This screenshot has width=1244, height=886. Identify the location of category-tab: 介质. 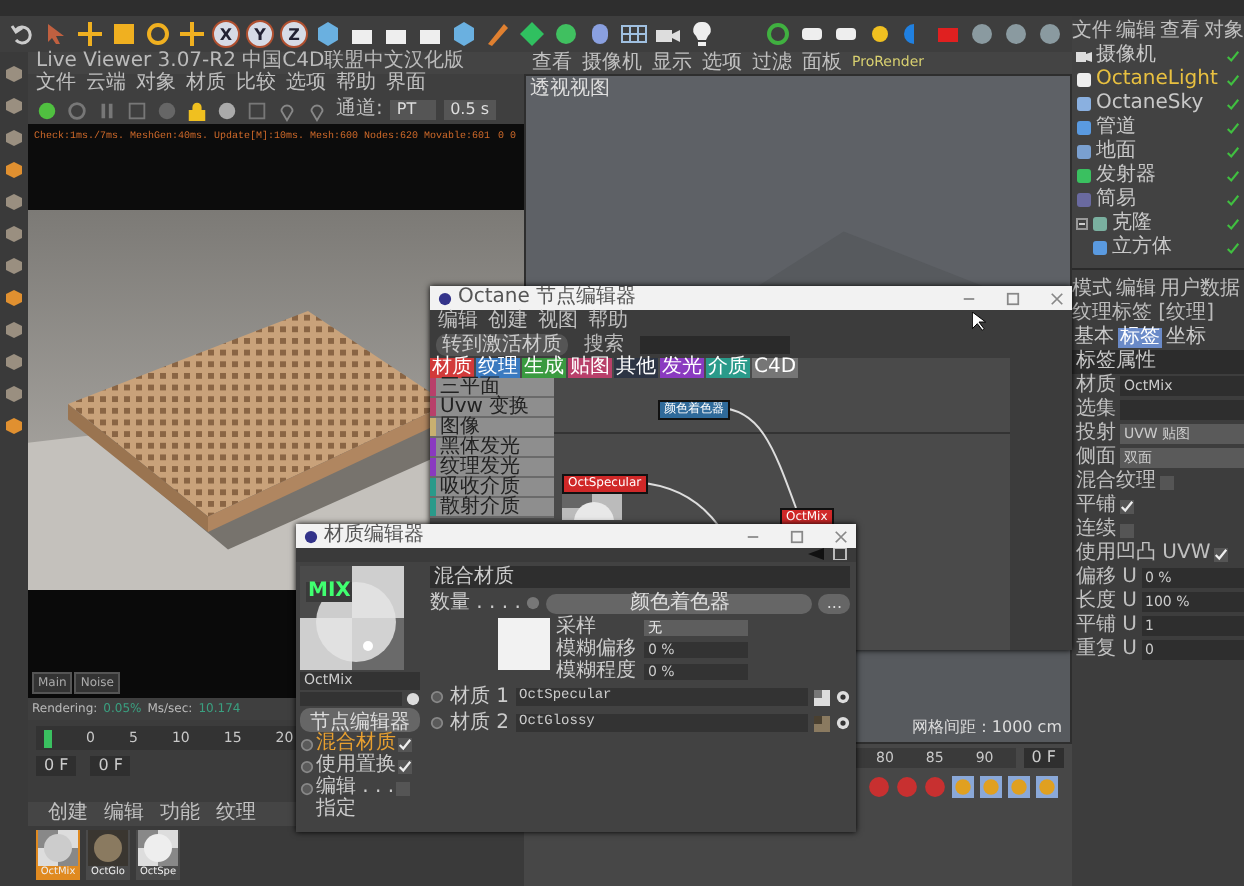
(728, 368).